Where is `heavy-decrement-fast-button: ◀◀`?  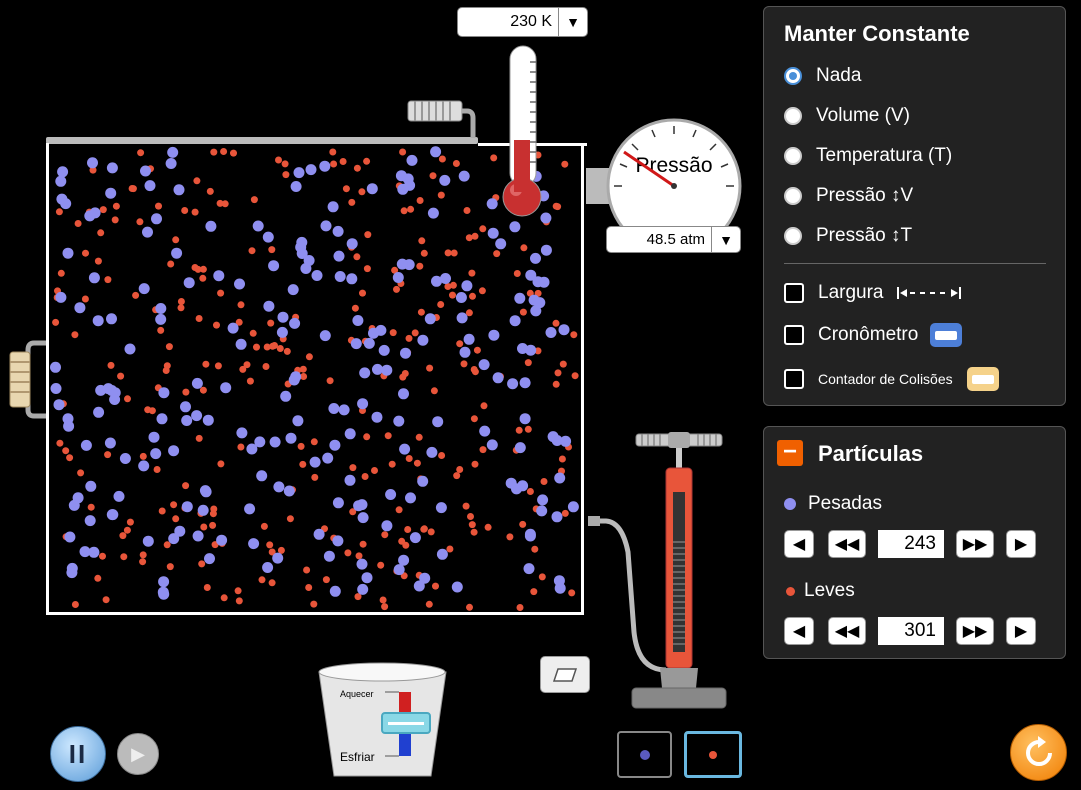 heavy-decrement-fast-button: ◀◀ is located at coordinates (847, 544).